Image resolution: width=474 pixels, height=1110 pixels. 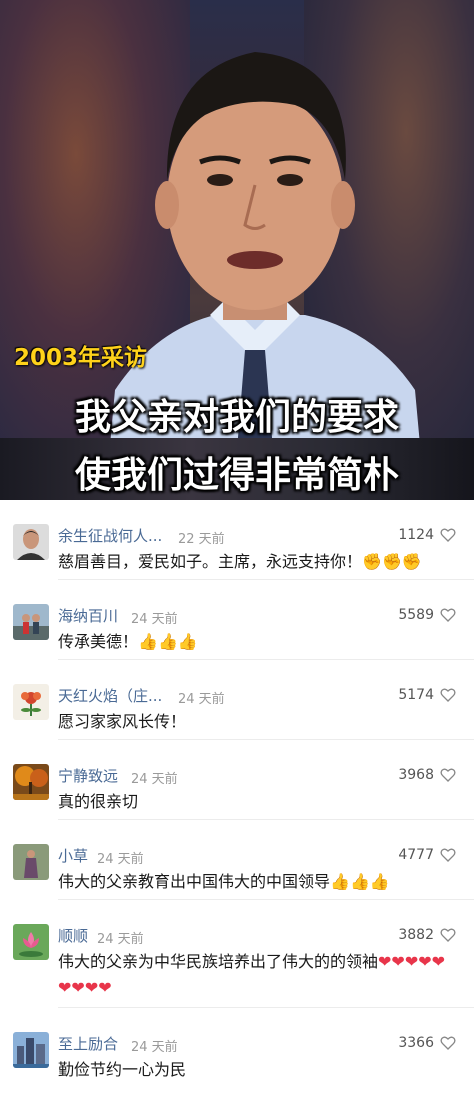 I want to click on lotus-avatar, so click(x=31, y=942).